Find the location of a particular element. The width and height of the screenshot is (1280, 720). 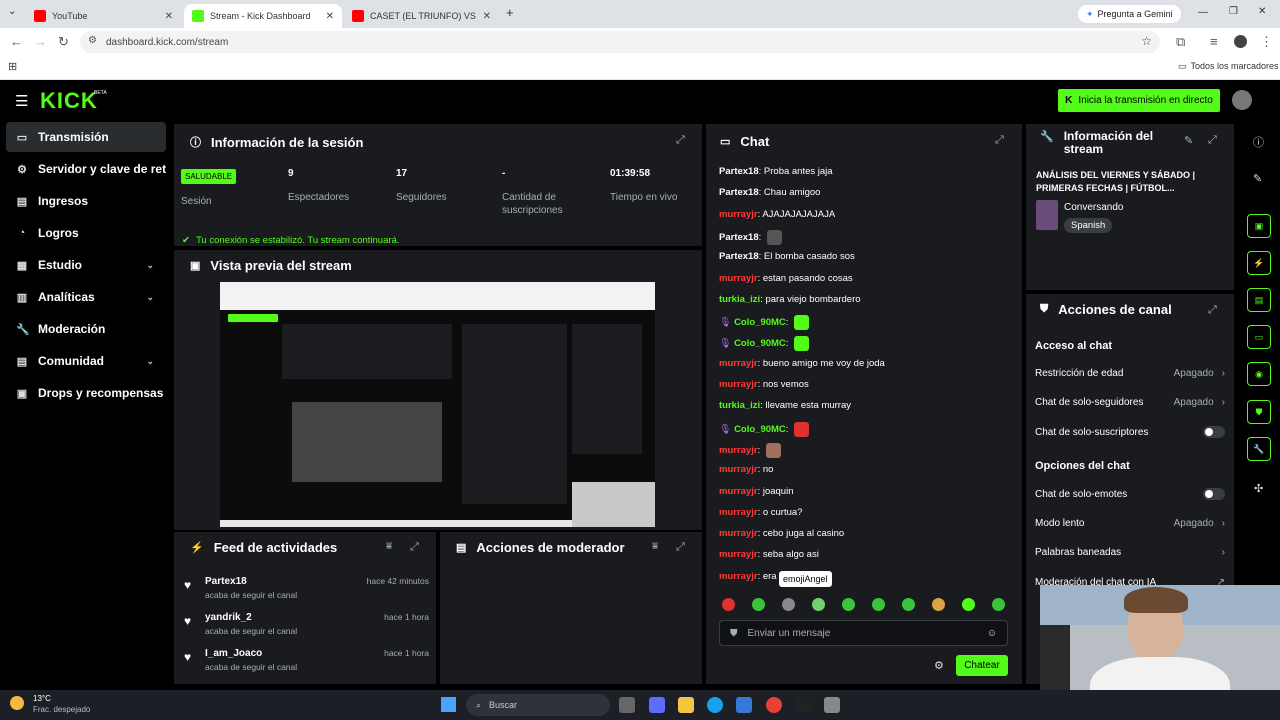

profile-avatar is located at coordinates (1240, 41).